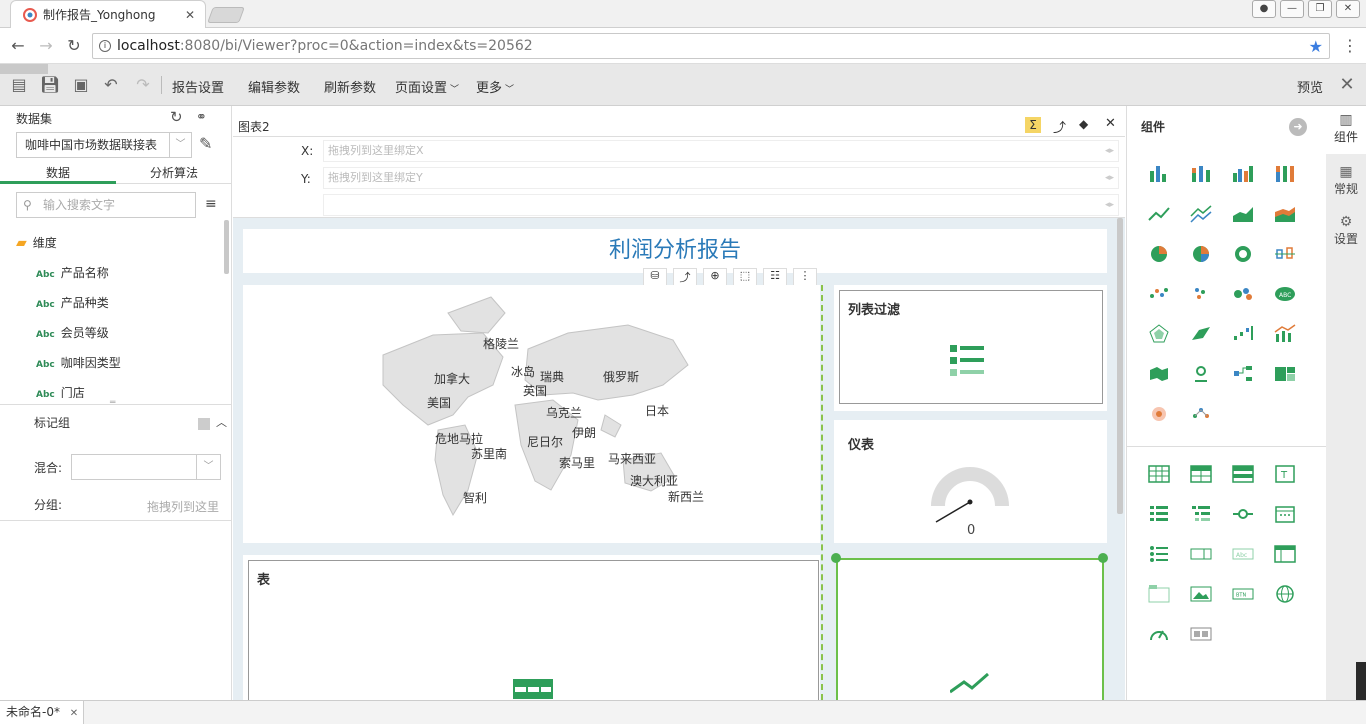  I want to click on waterfall-icon, so click(1243, 334).